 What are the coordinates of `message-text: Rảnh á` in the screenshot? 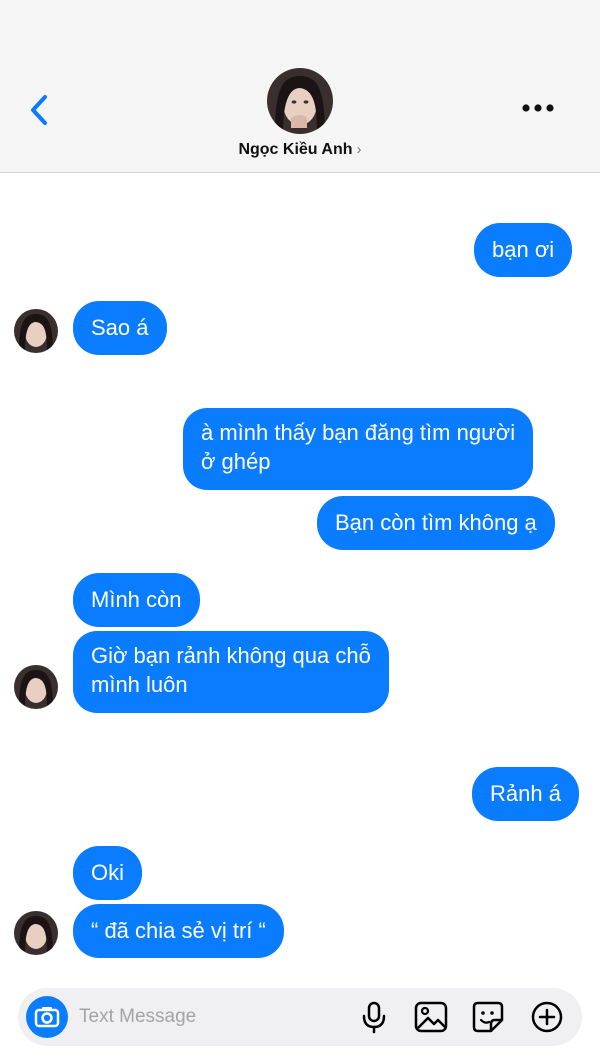 It's located at (525, 793).